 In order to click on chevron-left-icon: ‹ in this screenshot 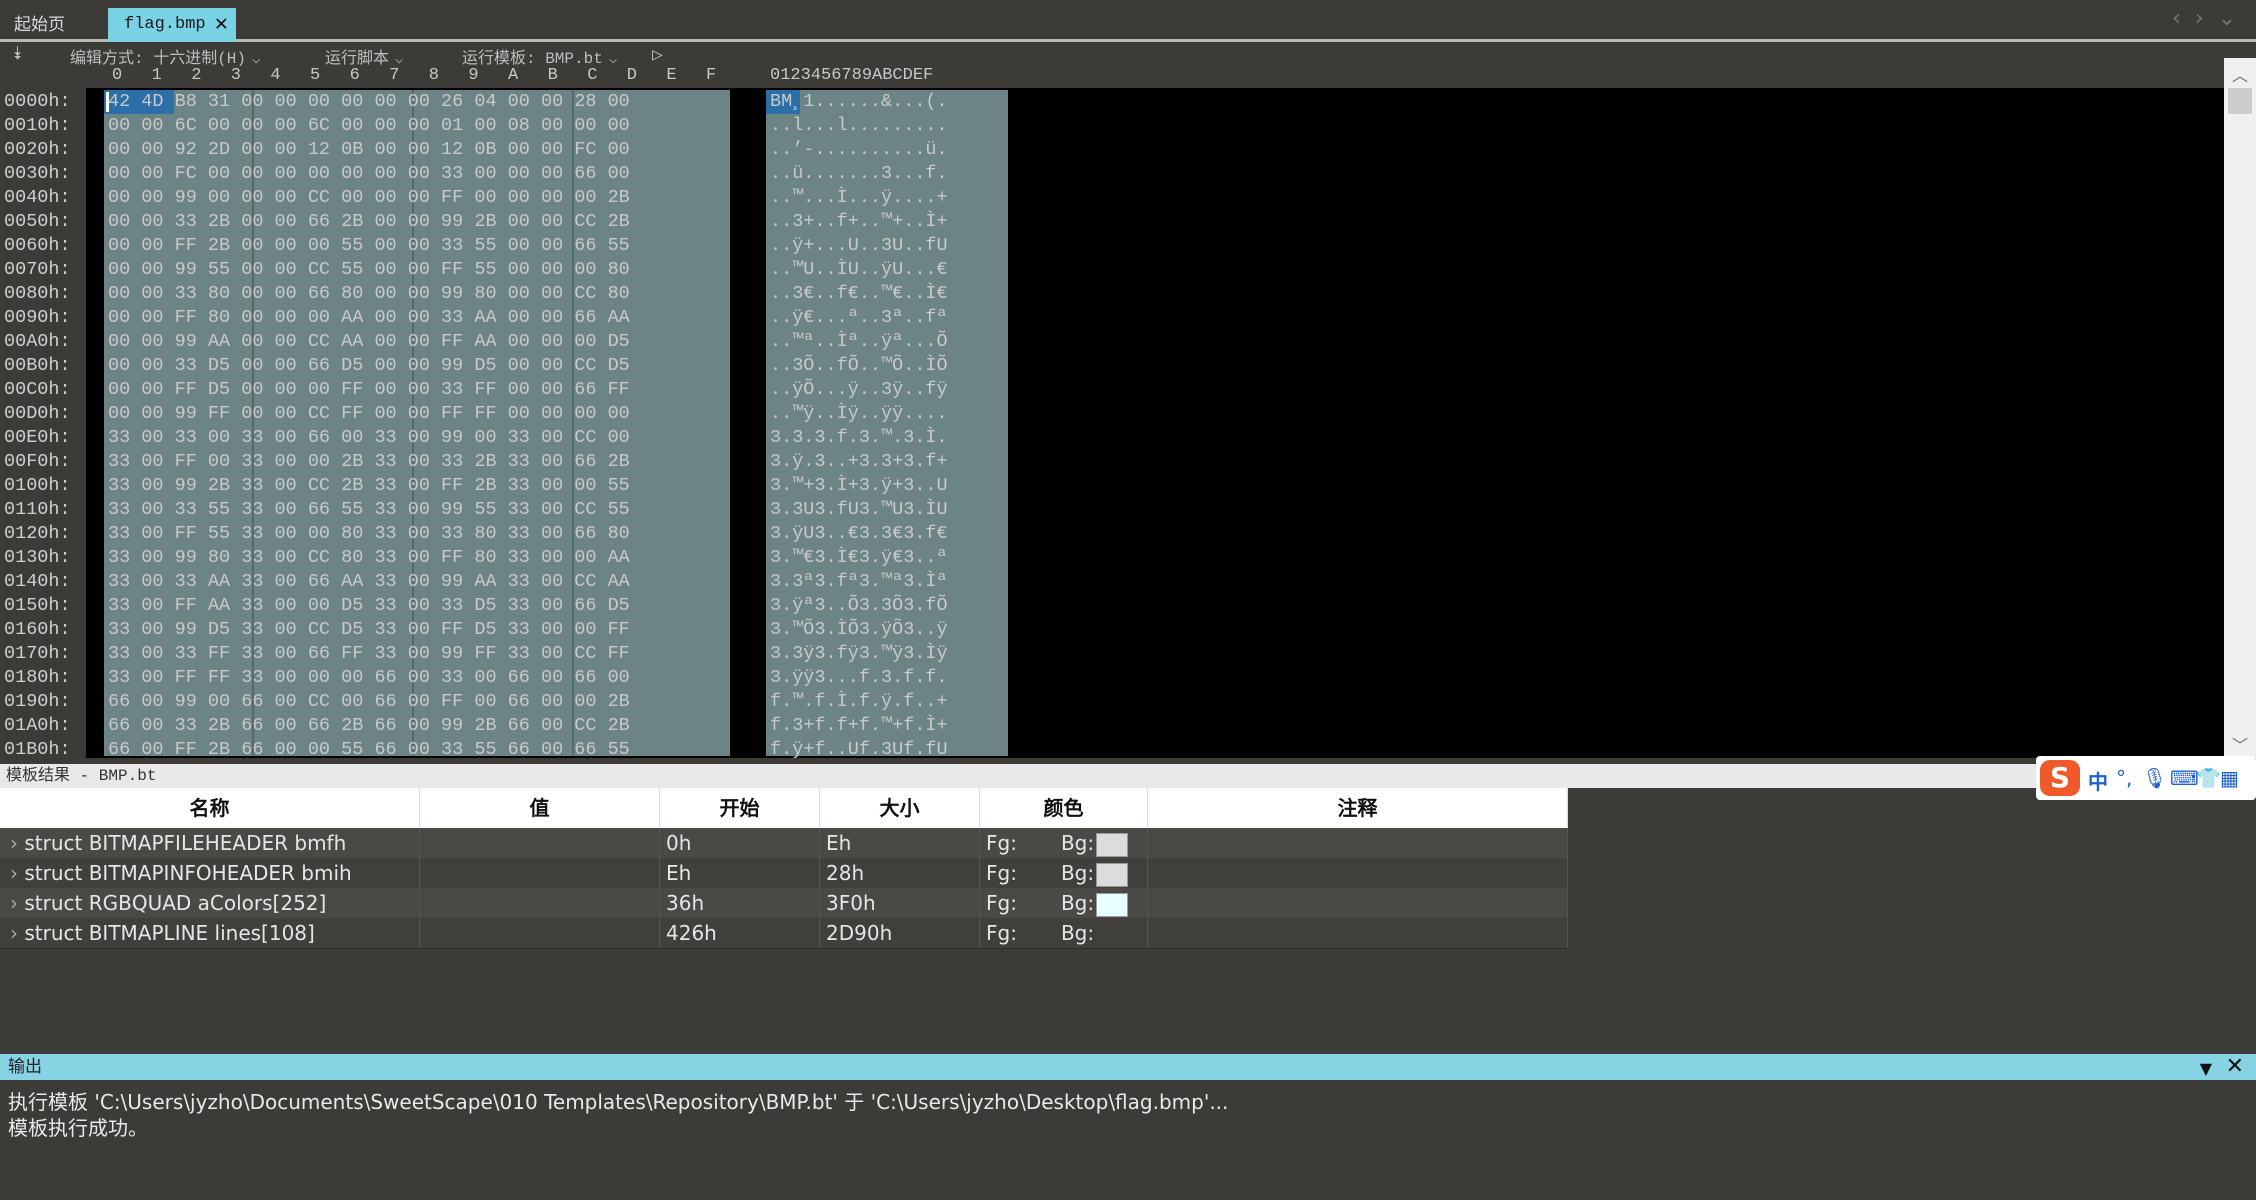, I will do `click(2183, 18)`.